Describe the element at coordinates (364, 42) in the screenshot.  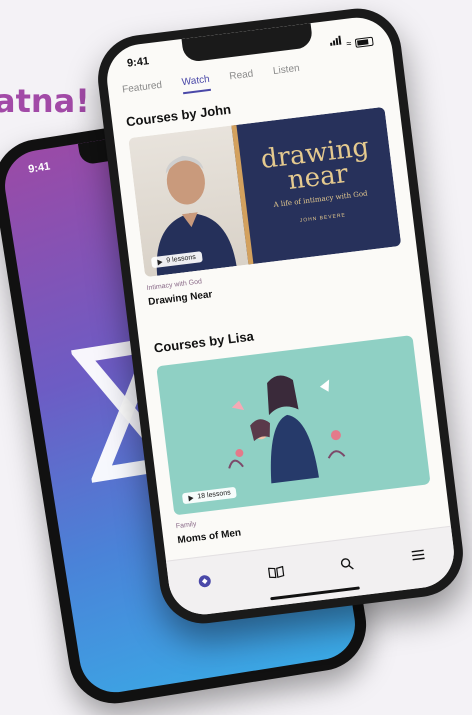
I see `battery-icon` at that location.